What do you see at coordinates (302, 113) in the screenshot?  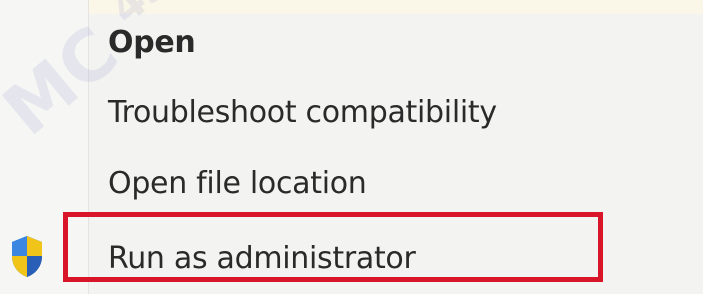 I see `menu-item-troubleshoot-compatibility: Troubleshoot compatibility` at bounding box center [302, 113].